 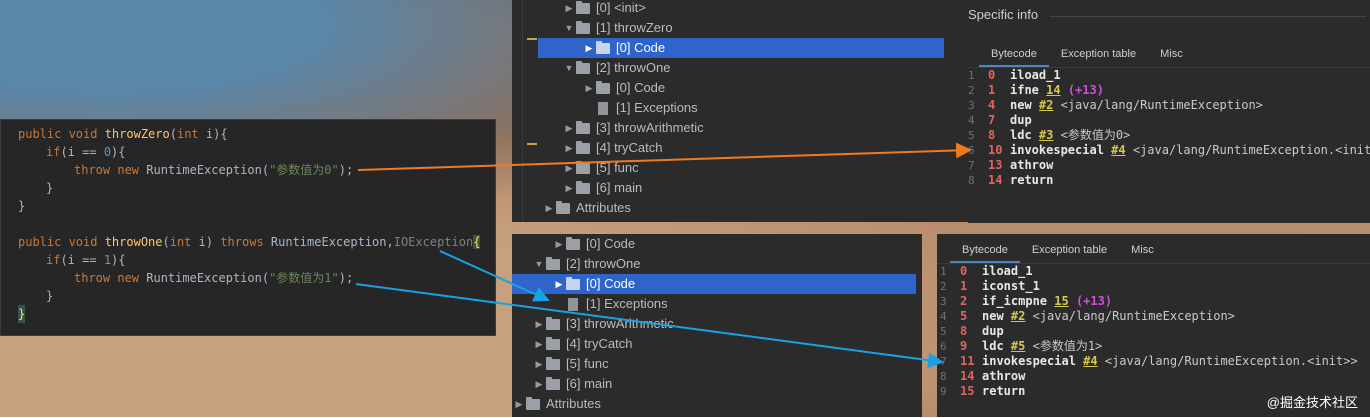 What do you see at coordinates (1046, 135) in the screenshot?
I see `constant-ref: #3` at bounding box center [1046, 135].